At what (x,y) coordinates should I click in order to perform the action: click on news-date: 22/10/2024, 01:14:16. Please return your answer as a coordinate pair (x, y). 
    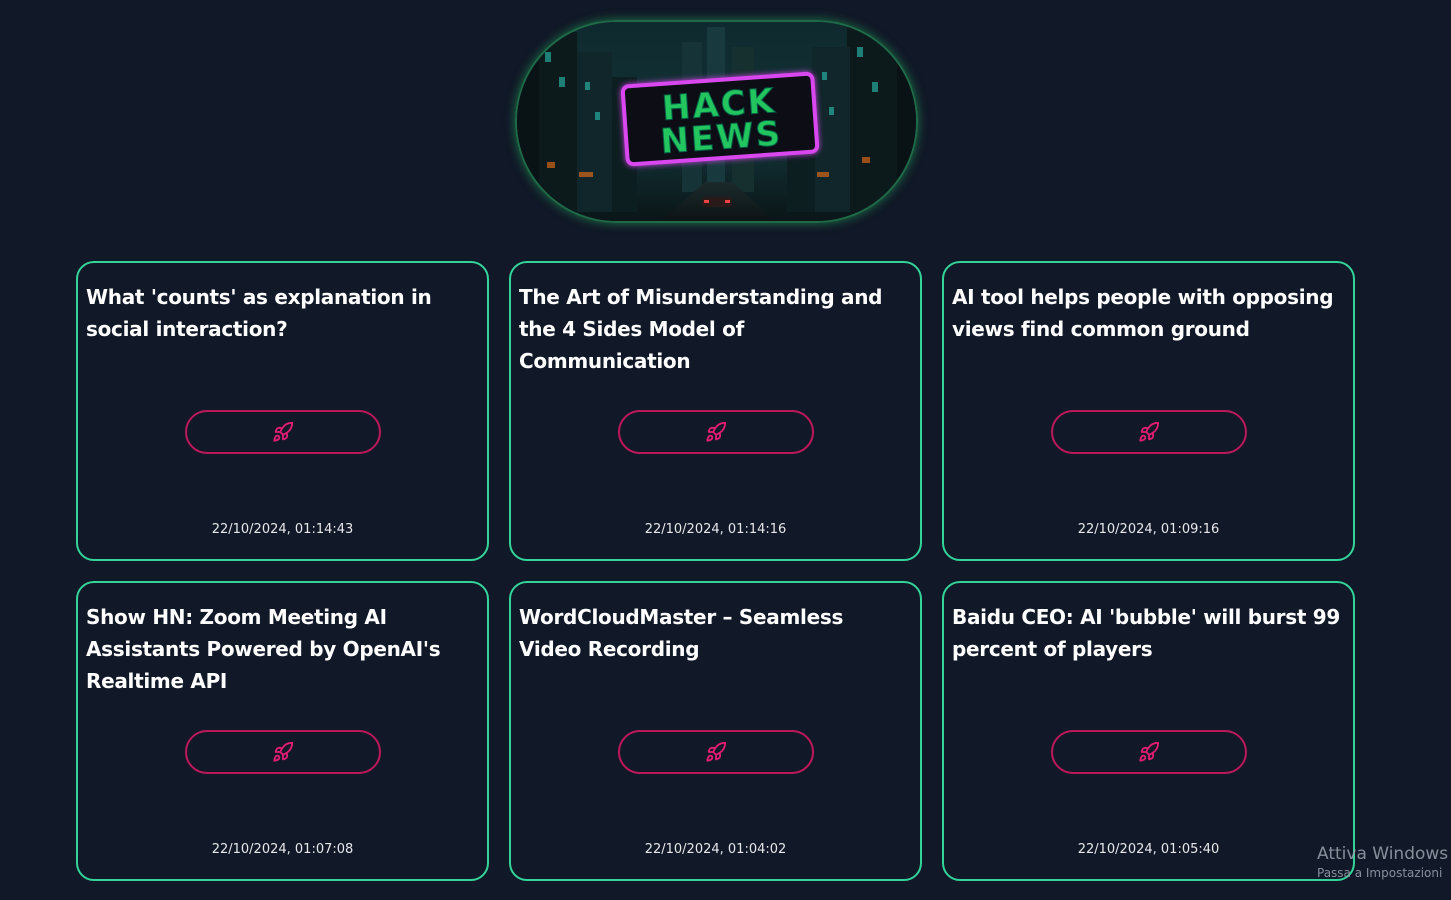
    Looking at the image, I should click on (715, 529).